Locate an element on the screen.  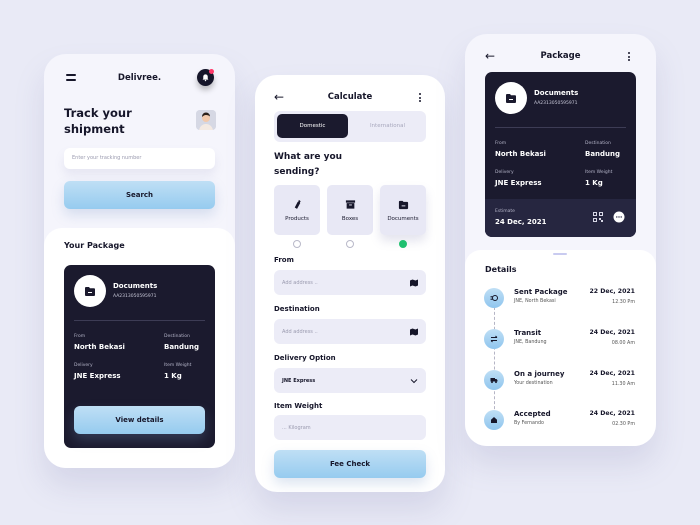
estimate-value: 24 Dec, 2021 is located at coordinates (521, 222).